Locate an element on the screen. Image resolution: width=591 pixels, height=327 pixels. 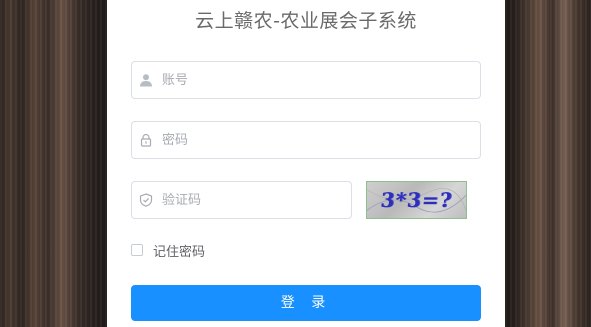
account-input is located at coordinates (316, 80).